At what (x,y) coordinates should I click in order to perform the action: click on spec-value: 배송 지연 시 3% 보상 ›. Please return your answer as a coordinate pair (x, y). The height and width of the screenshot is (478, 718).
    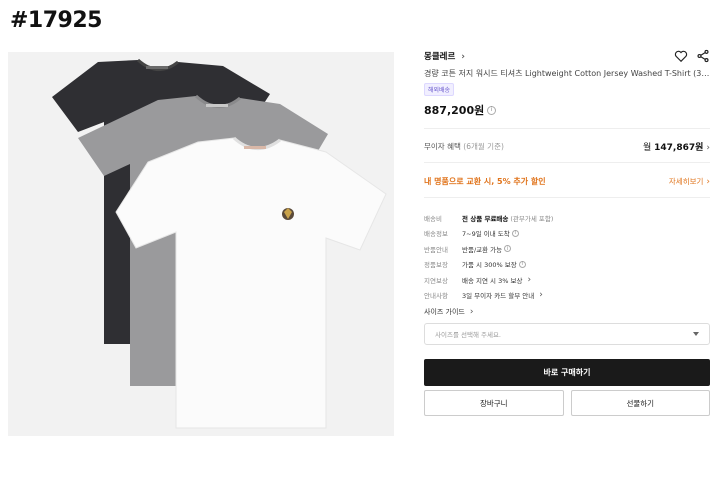
    Looking at the image, I should click on (496, 280).